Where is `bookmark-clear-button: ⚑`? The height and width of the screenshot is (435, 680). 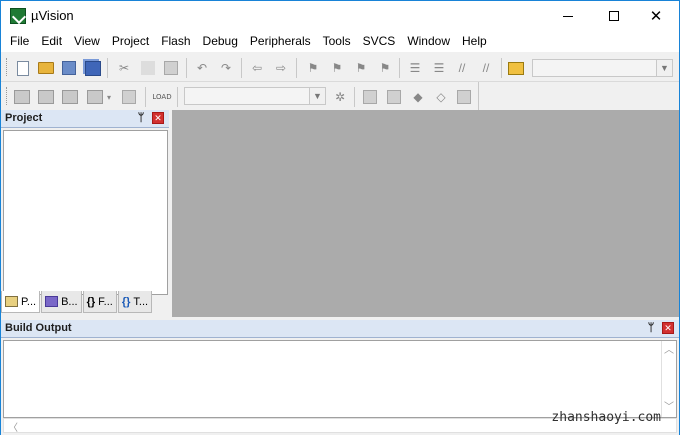 bookmark-clear-button: ⚑ is located at coordinates (385, 68).